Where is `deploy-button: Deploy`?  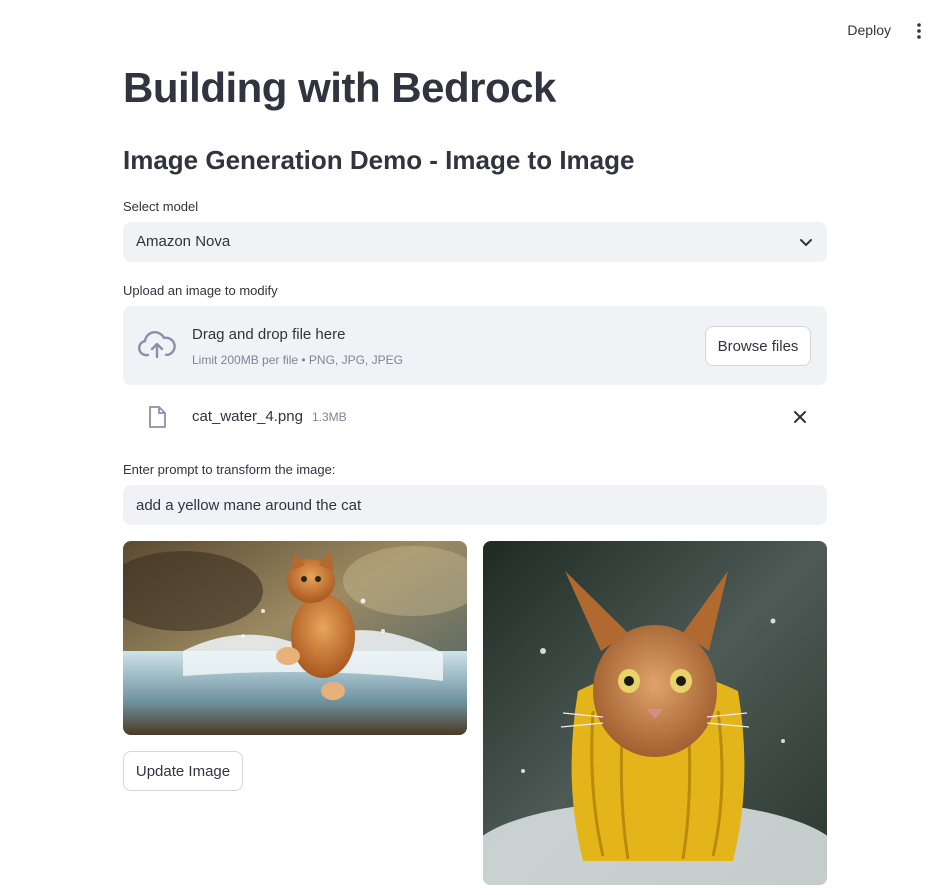 deploy-button: Deploy is located at coordinates (869, 30).